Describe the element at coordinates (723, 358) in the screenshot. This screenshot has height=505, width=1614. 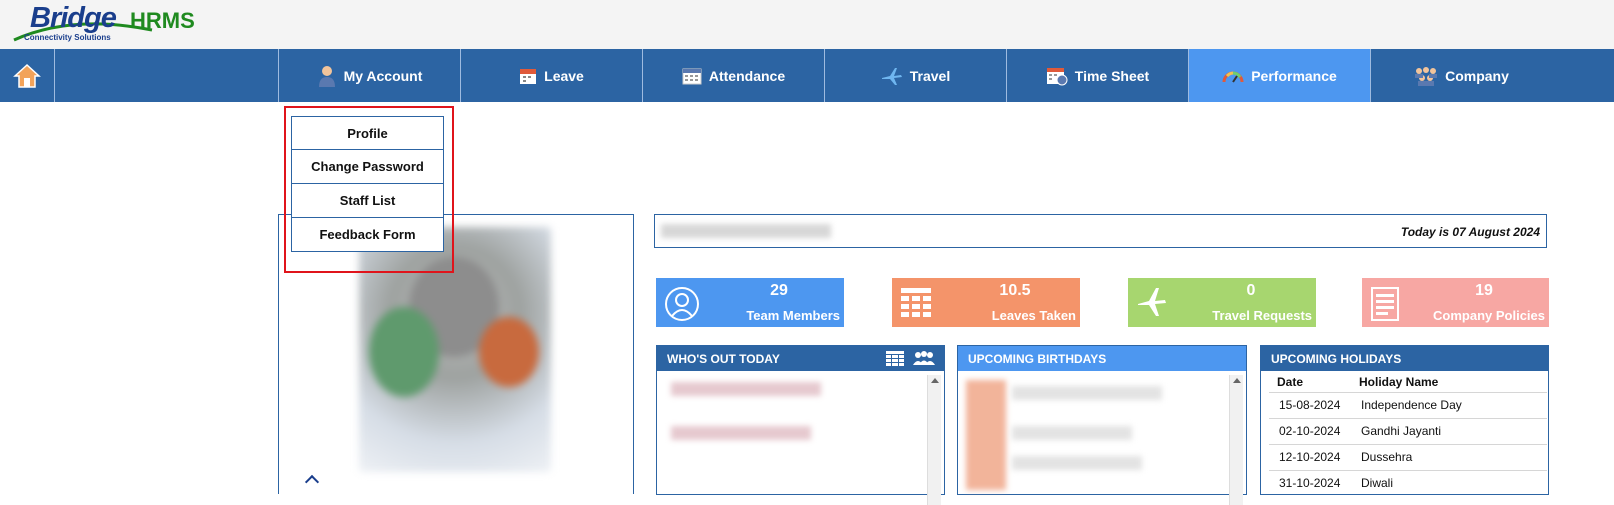
I see `panel-title: WHO'S OUT TODAY` at that location.